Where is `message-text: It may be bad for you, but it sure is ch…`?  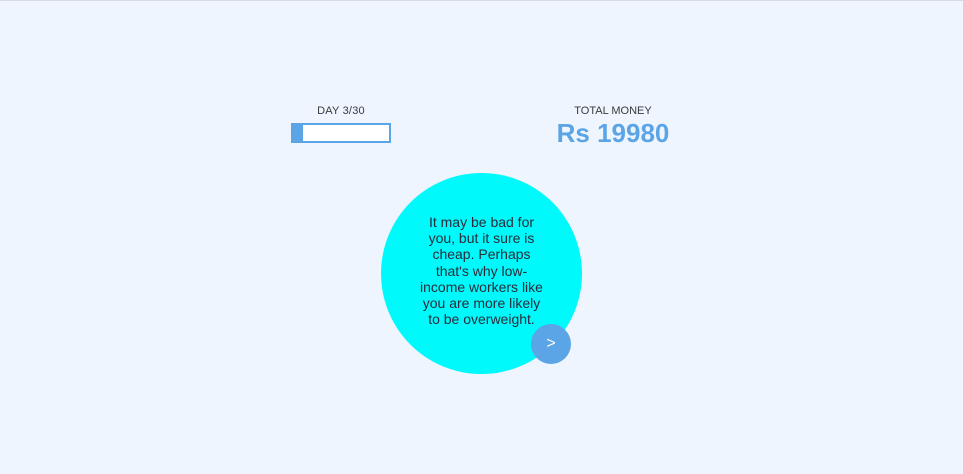 message-text: It may be bad for you, but it sure is ch… is located at coordinates (481, 271).